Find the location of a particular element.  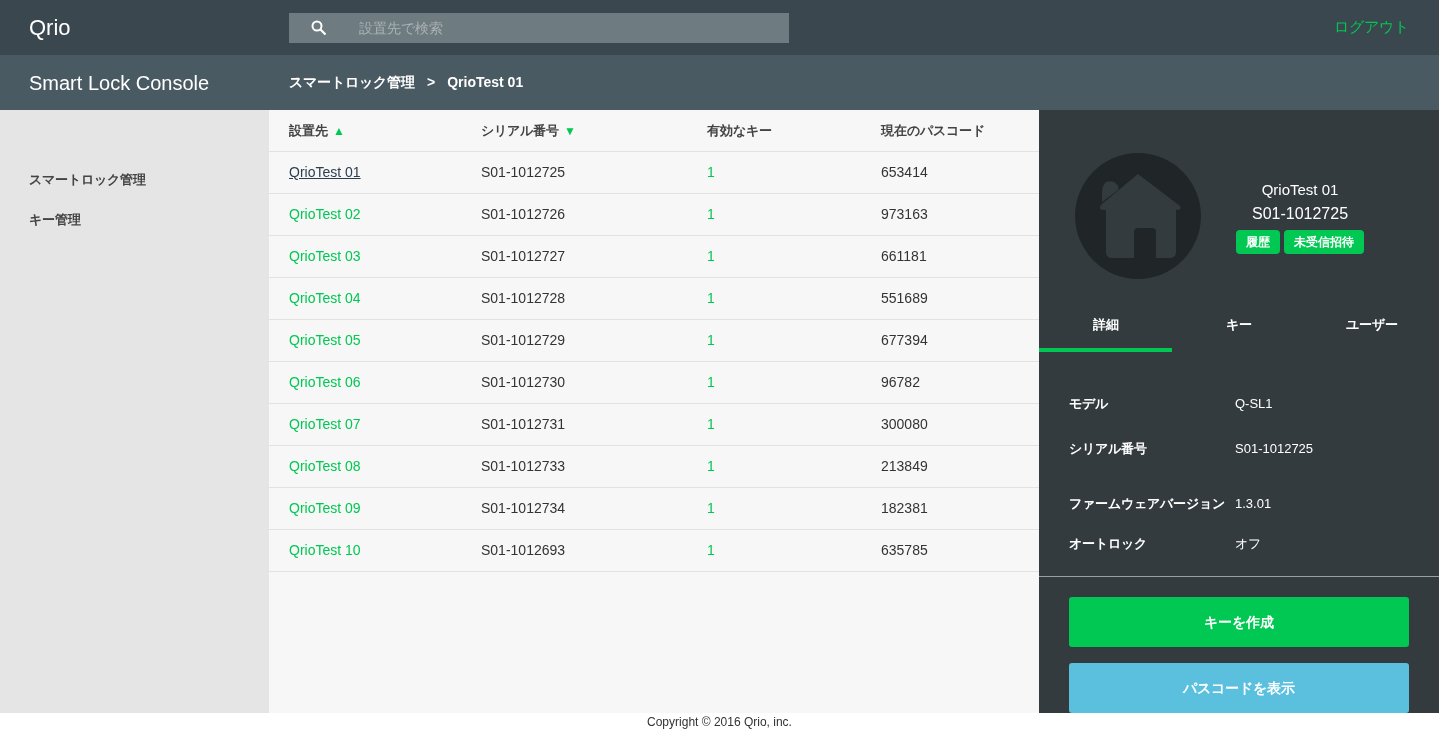

location-link: QrioTest 01 is located at coordinates (325, 172).